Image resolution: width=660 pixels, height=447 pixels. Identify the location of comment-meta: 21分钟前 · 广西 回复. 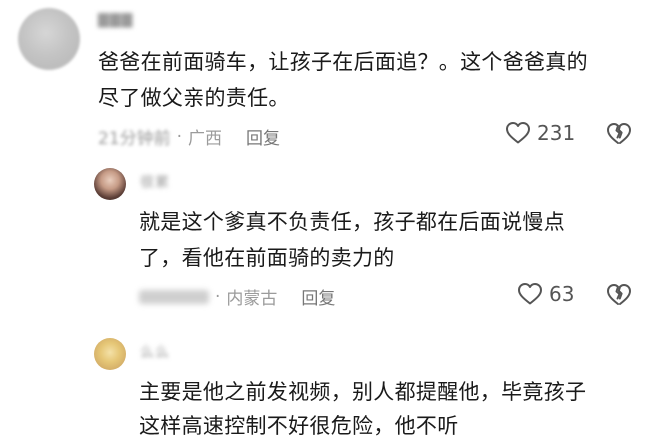
(189, 137).